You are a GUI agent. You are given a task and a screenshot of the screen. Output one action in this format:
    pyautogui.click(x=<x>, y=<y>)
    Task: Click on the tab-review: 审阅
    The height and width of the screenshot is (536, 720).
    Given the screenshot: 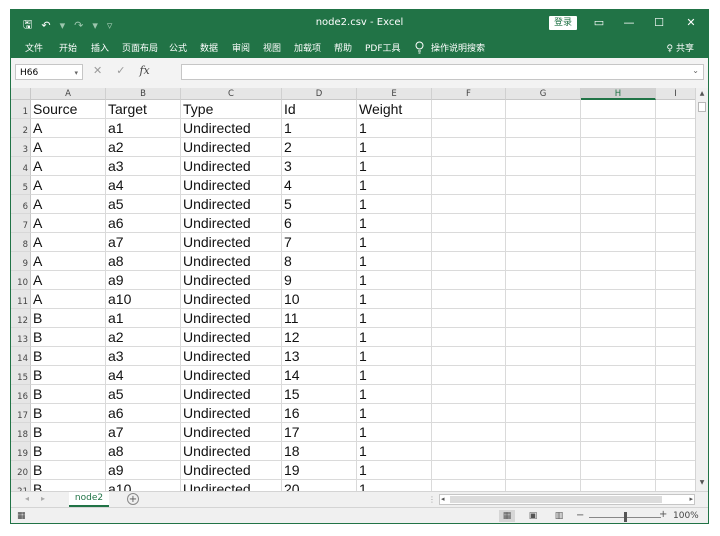 What is the action you would take?
    pyautogui.click(x=241, y=47)
    